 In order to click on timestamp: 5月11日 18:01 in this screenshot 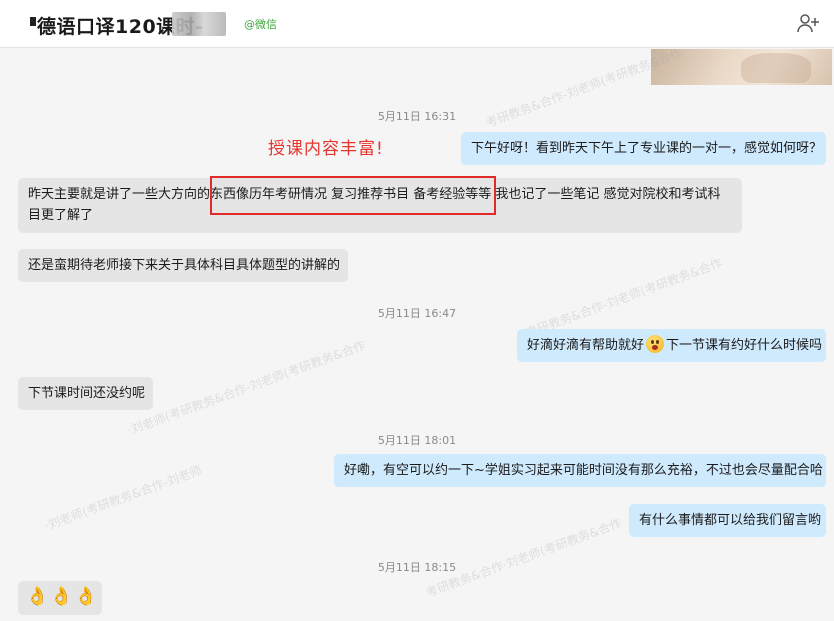, I will do `click(417, 440)`.